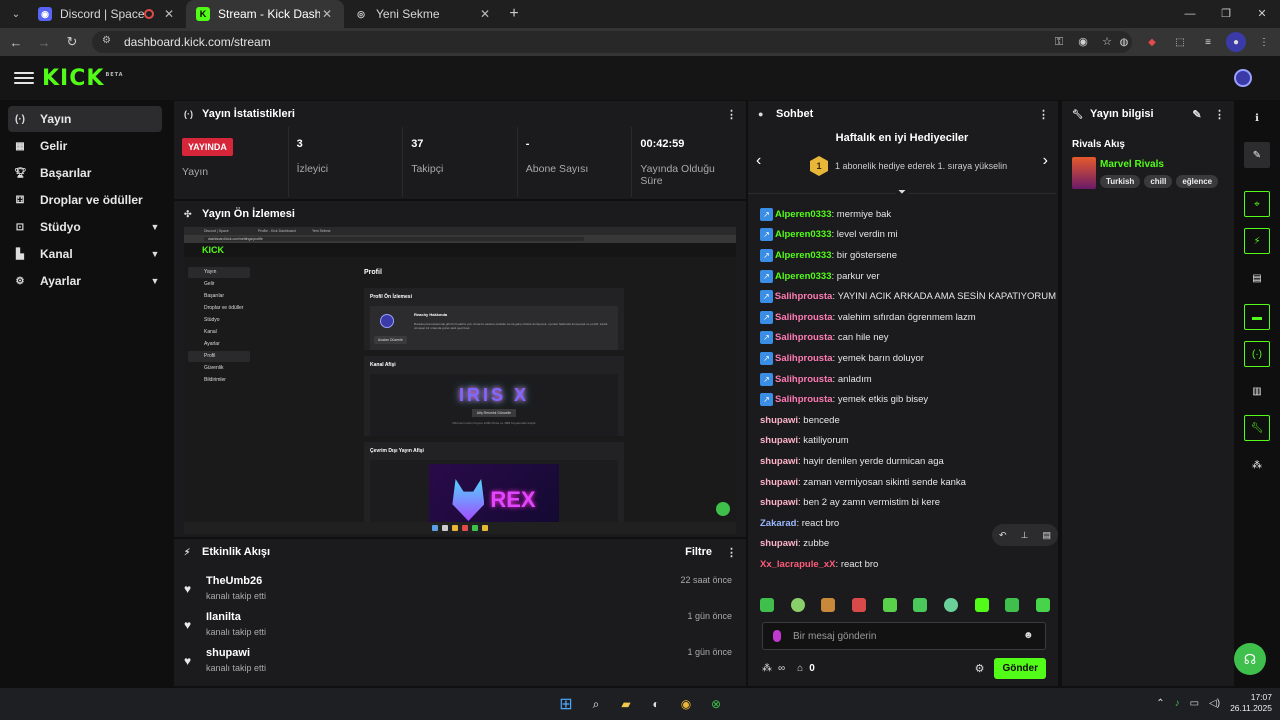  Describe the element at coordinates (234, 581) in the screenshot. I see `activity-user: TheUmb26` at that location.